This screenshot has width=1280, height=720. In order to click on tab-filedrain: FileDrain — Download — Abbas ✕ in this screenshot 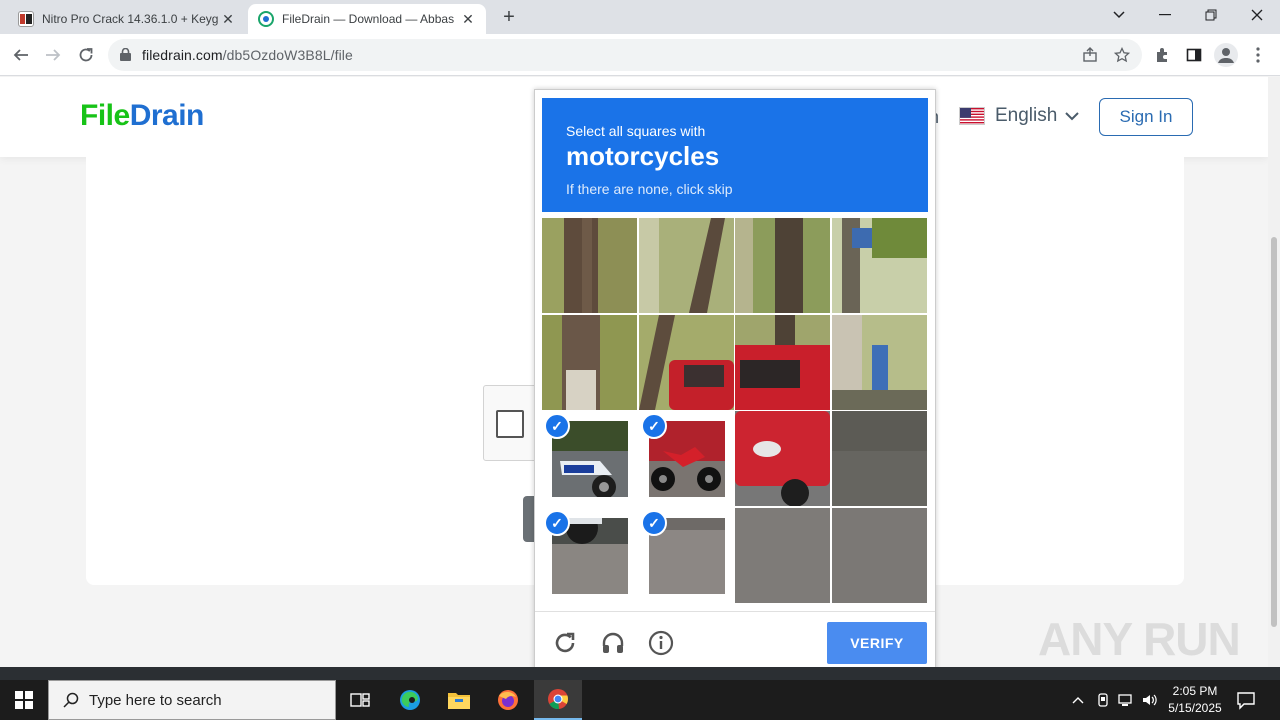, I will do `click(367, 19)`.